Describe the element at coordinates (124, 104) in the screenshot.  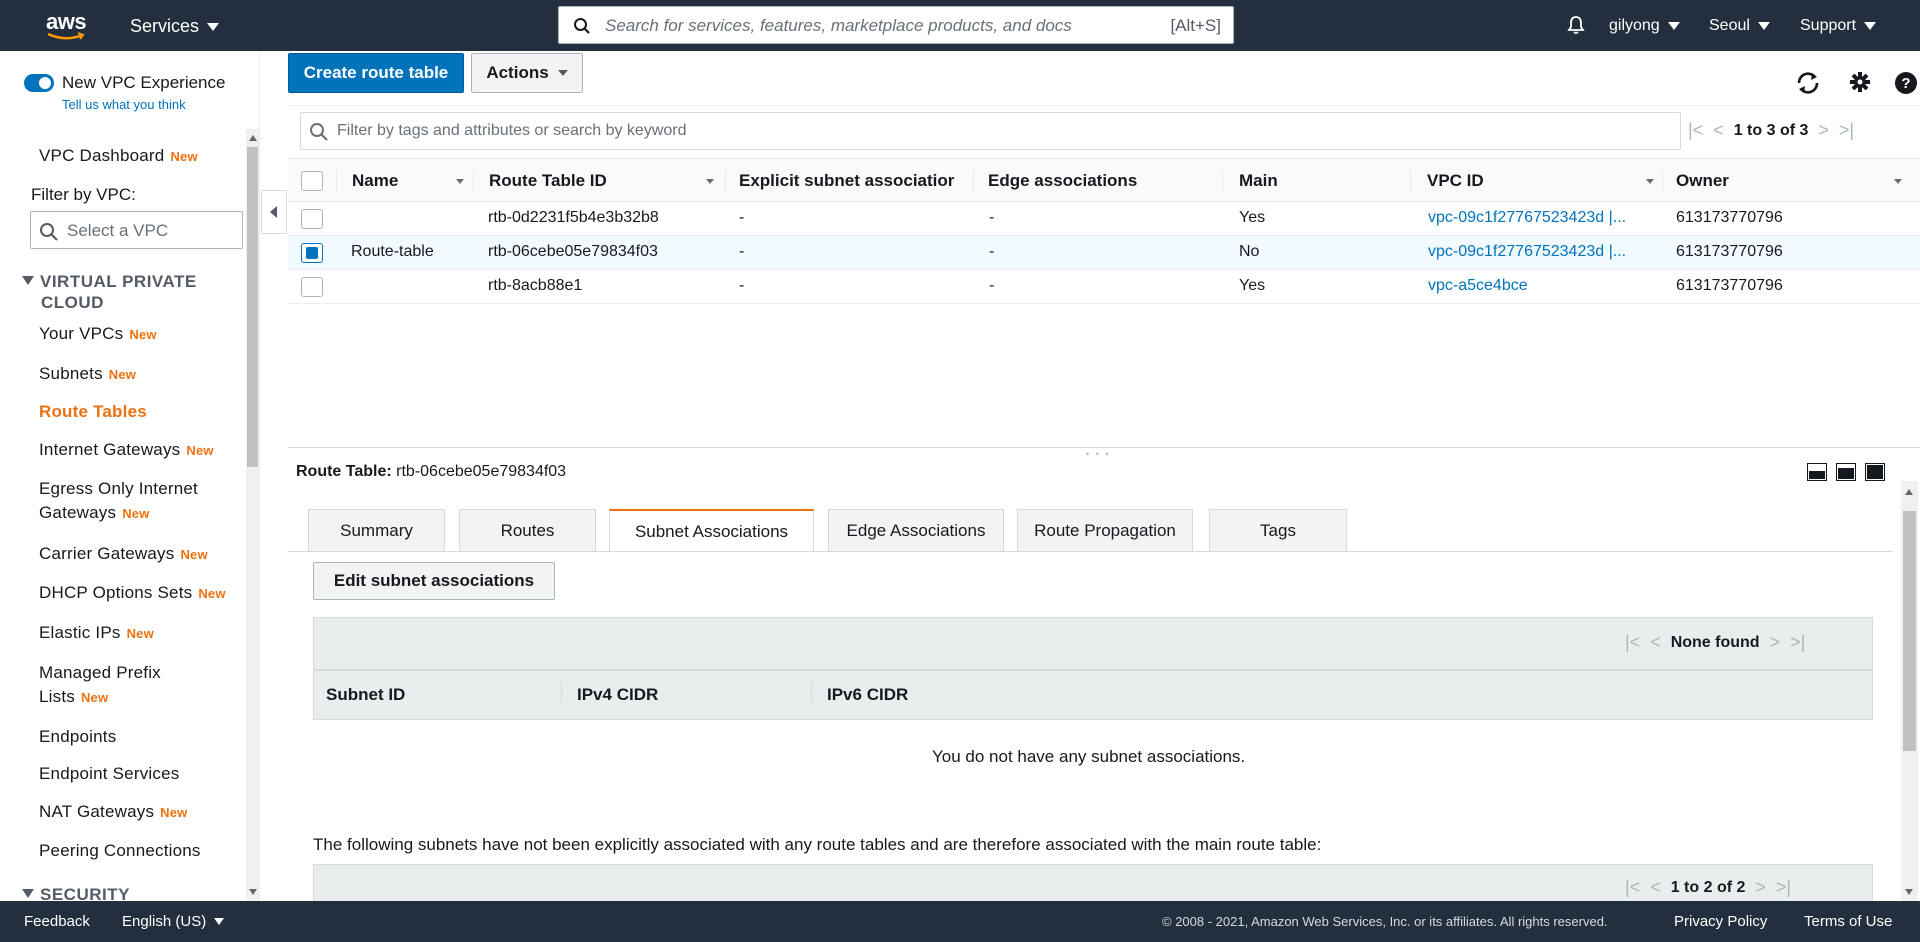
I see `feedback-link: Tell us what you think` at that location.